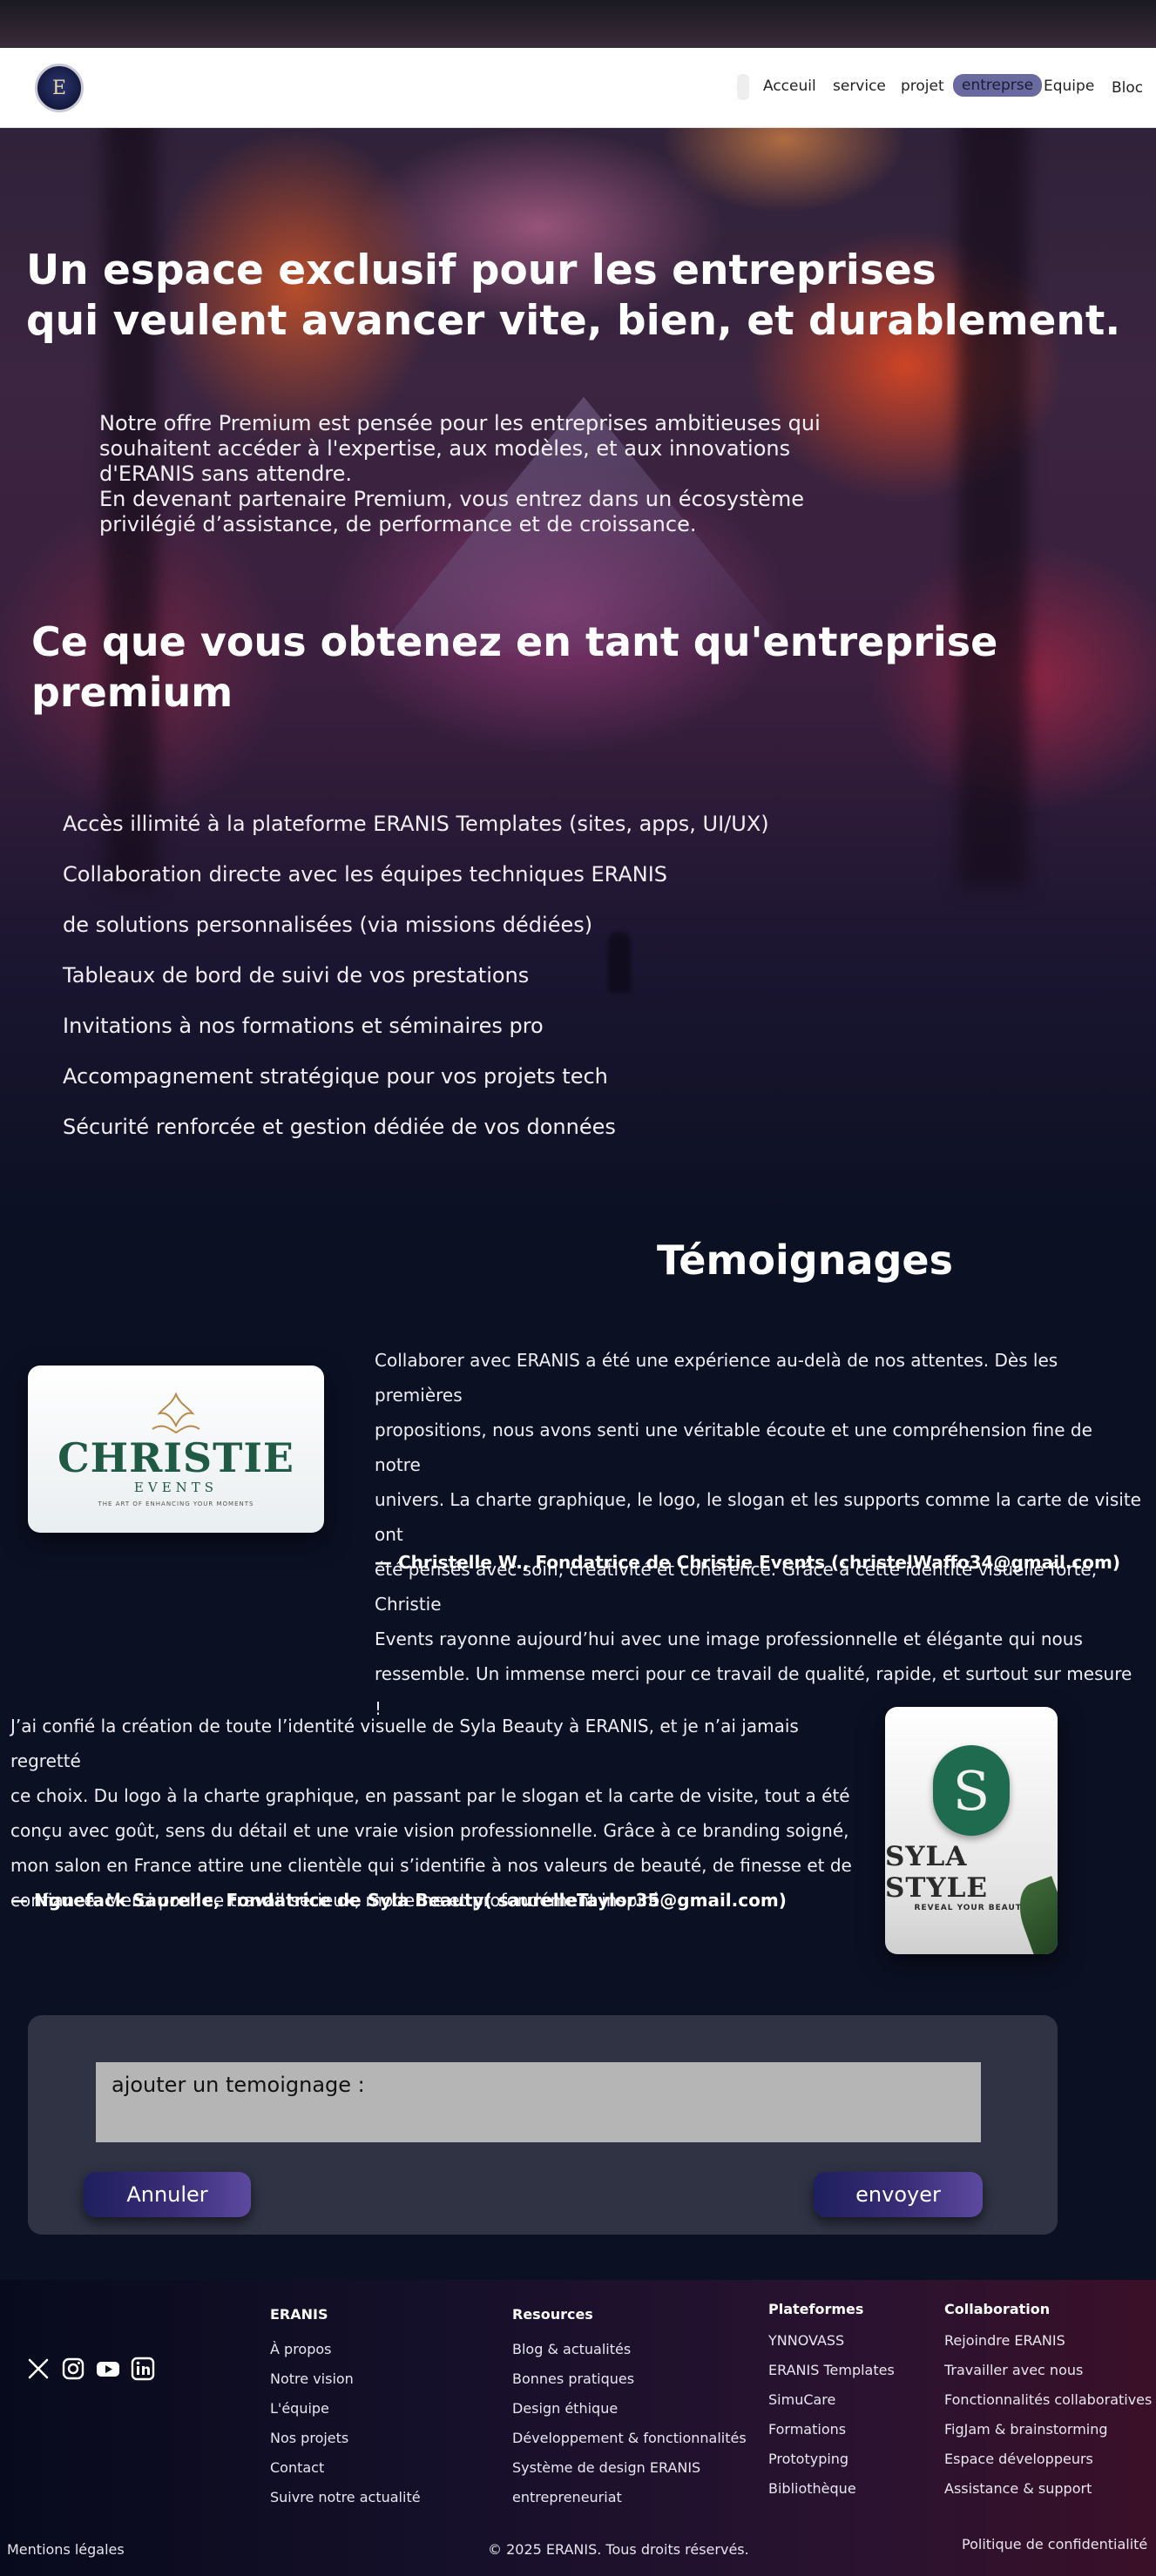 The image size is (1156, 2576). Describe the element at coordinates (345, 2444) in the screenshot. I see `footer-link: Nos projets` at that location.